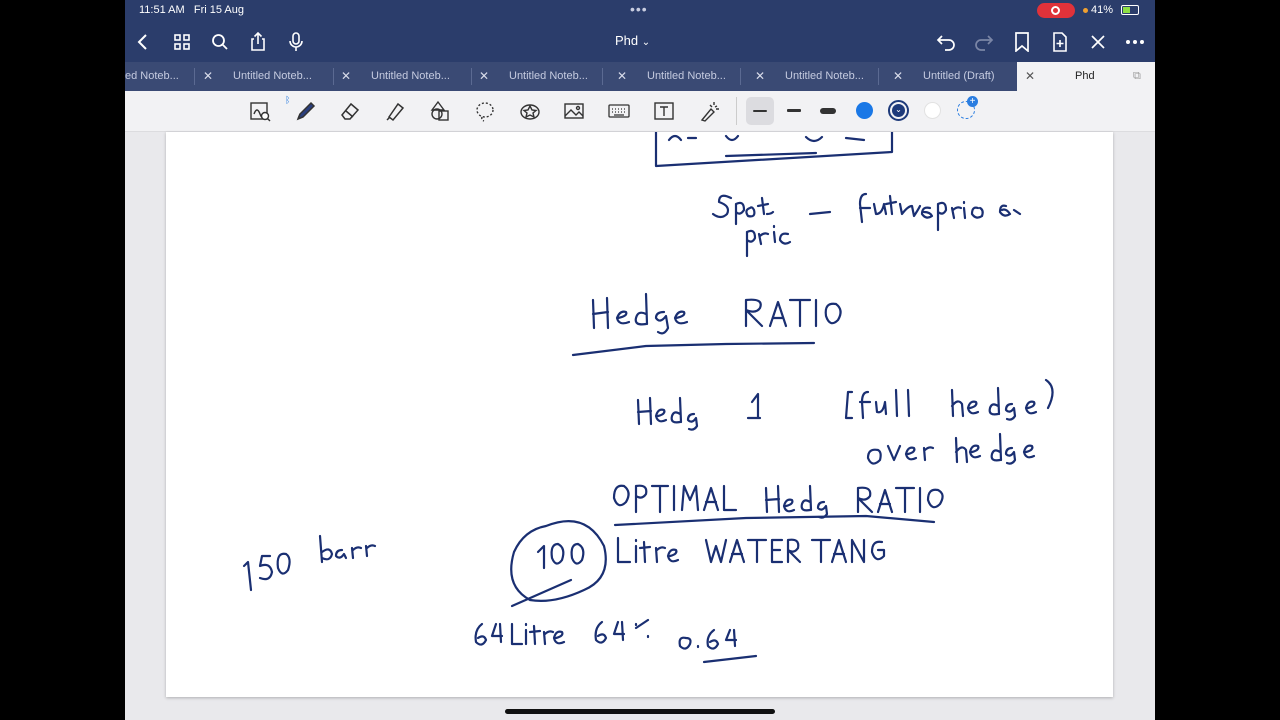 This screenshot has width=1280, height=720. What do you see at coordinates (774, 150) in the screenshot?
I see `boxed-heading-stroke` at bounding box center [774, 150].